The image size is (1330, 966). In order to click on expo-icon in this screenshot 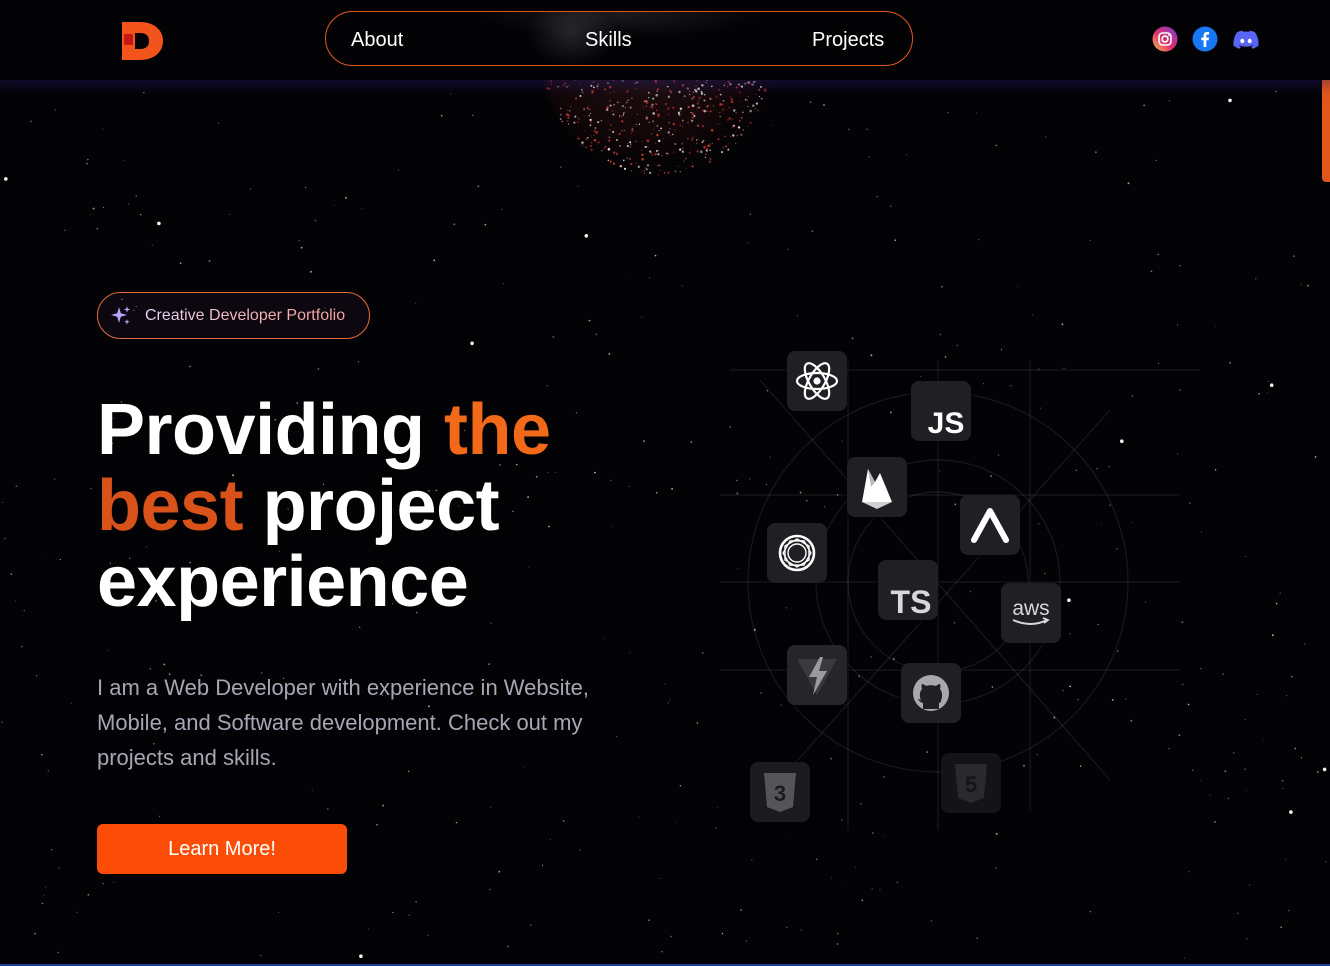, I will do `click(990, 525)`.